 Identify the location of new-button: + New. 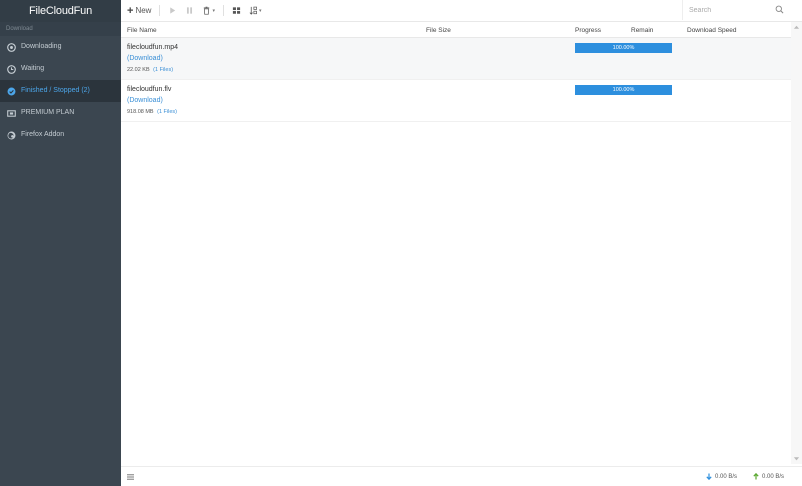
(139, 11).